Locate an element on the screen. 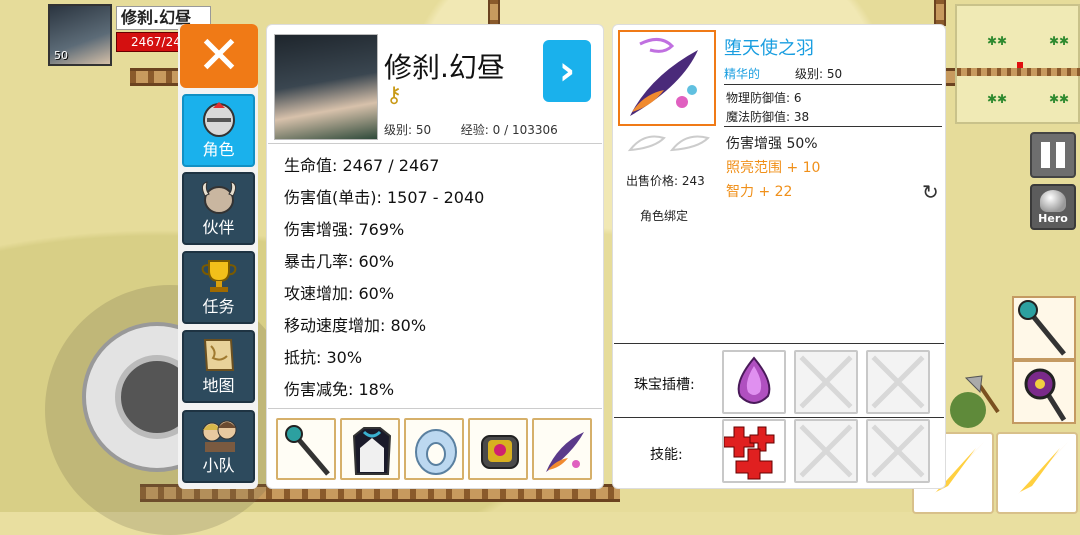 The image size is (1080, 535). equip-slot-armor is located at coordinates (370, 449).